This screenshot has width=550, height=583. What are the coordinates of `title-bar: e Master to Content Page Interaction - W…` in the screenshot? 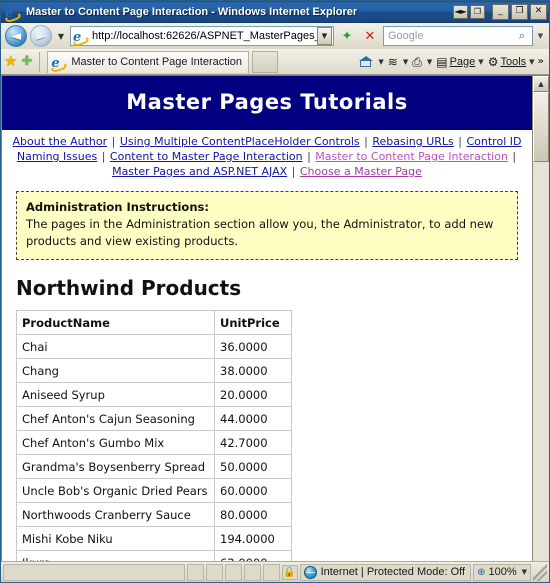 It's located at (275, 12).